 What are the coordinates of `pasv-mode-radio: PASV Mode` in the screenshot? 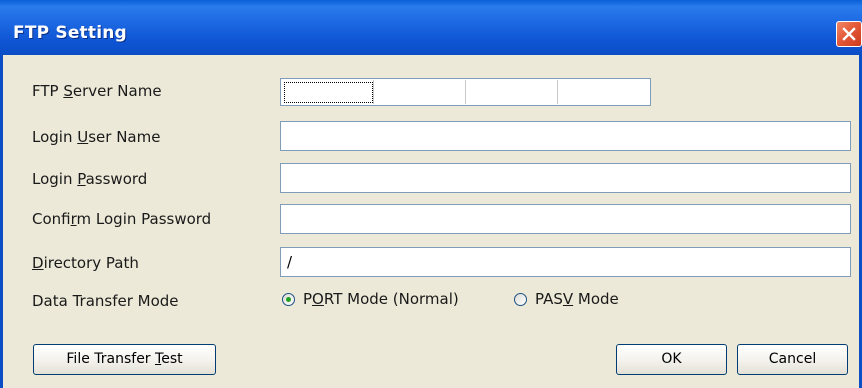 It's located at (566, 299).